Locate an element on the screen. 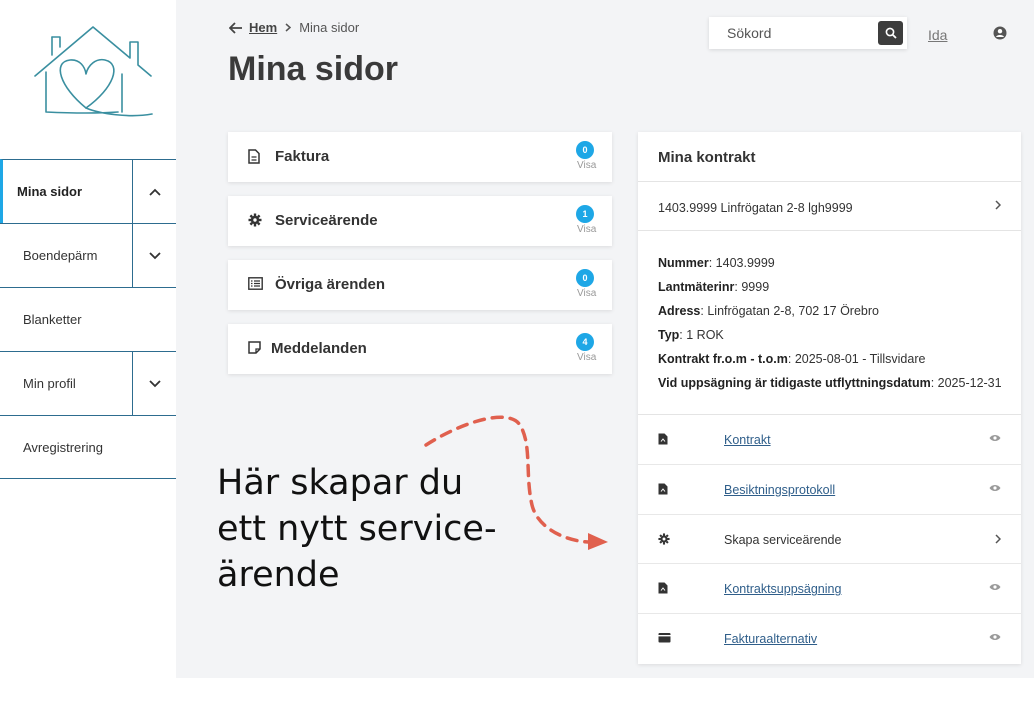  detail-value: : 2025-08-01 - Tillsvidare is located at coordinates (856, 359).